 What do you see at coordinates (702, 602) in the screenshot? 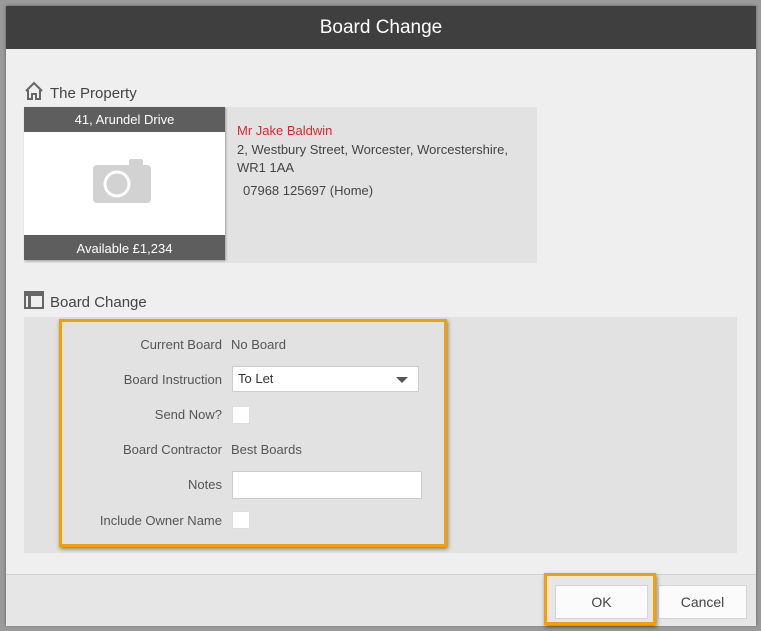
I see `cancel-button: Cancel` at bounding box center [702, 602].